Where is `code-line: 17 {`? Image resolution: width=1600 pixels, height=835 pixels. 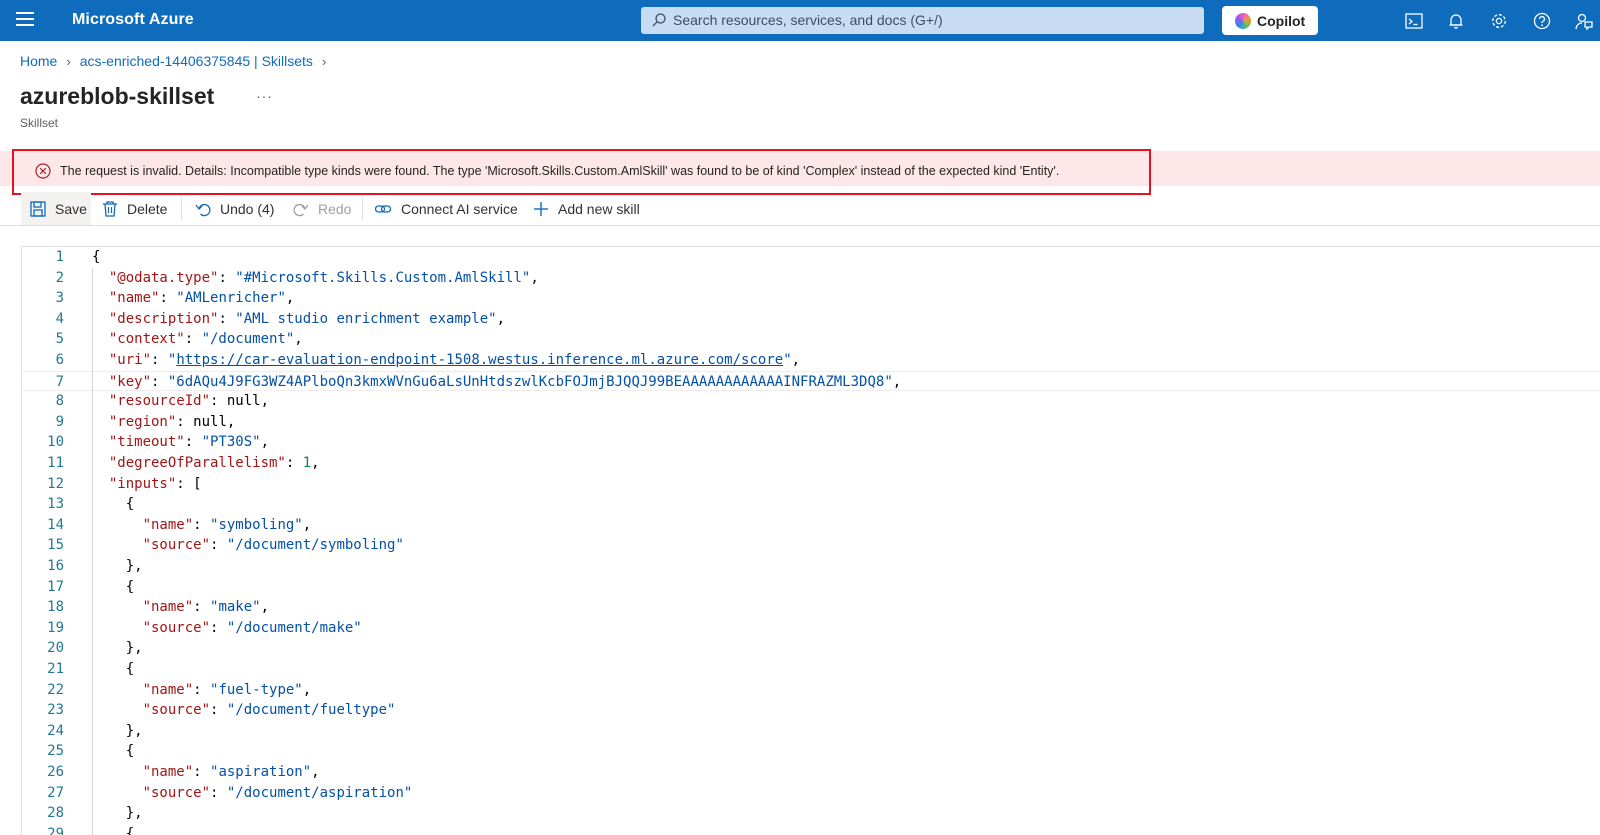
code-line: 17 { is located at coordinates (811, 587).